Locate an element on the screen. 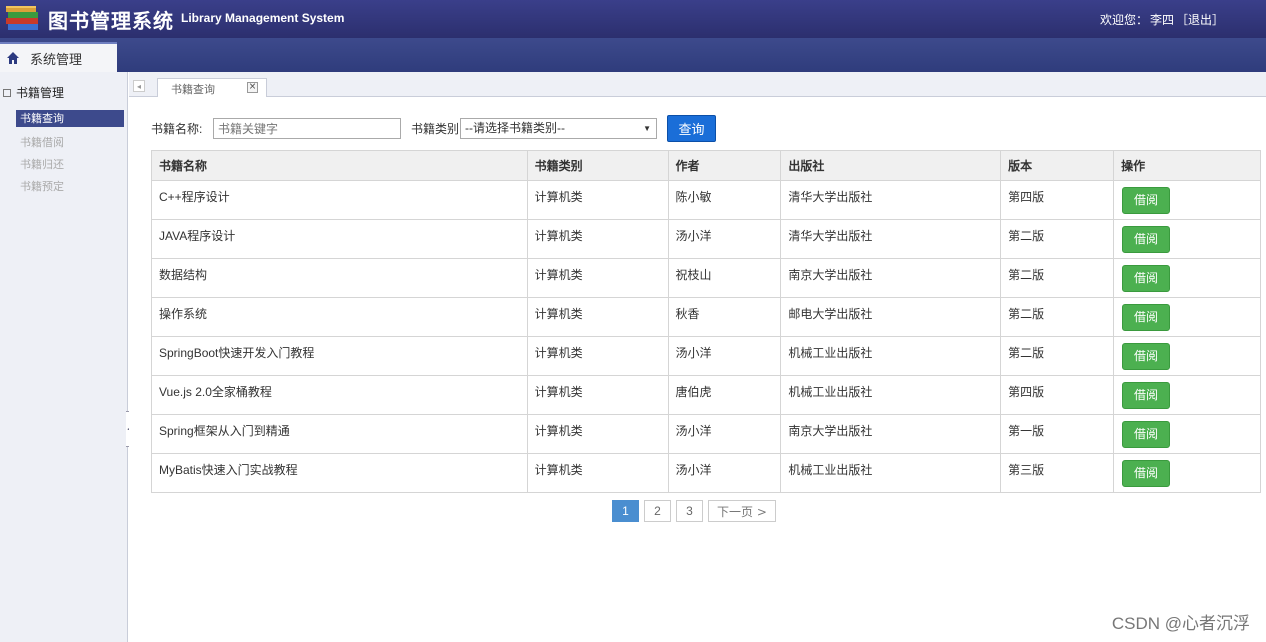 The height and width of the screenshot is (642, 1266). cell-name: SpringBoot快速开发入门教程 is located at coordinates (339, 356).